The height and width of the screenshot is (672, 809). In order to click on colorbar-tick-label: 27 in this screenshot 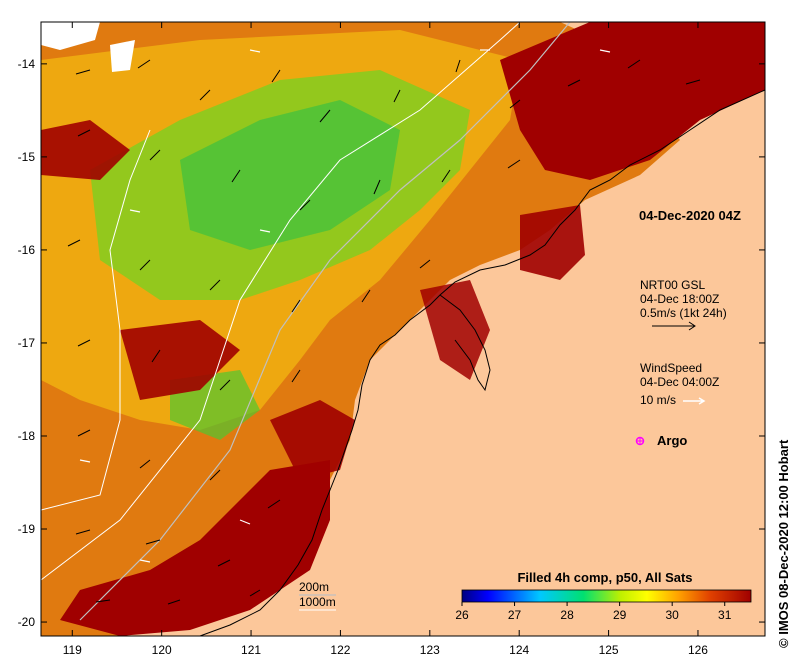, I will do `click(515, 615)`.